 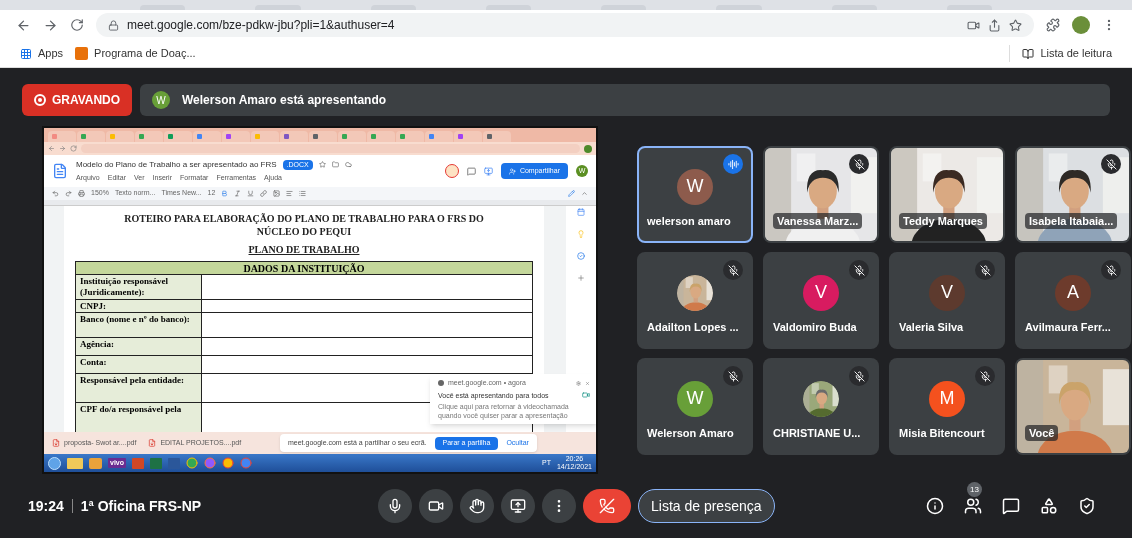 I want to click on participant-name: Valdomiro Buda, so click(x=815, y=327).